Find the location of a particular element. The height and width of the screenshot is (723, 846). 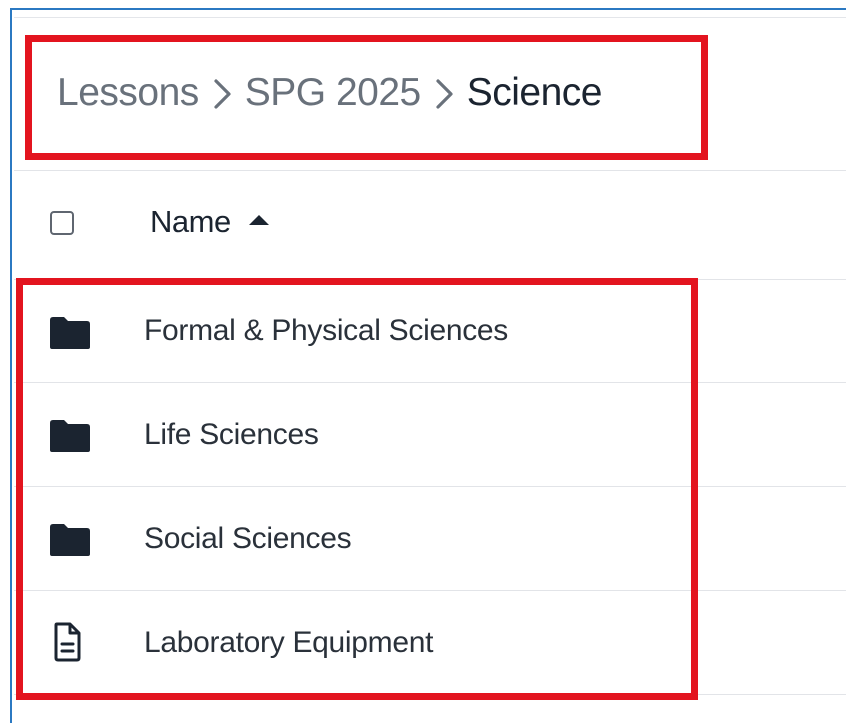

item-label: Laboratory Equipment is located at coordinates (289, 642).